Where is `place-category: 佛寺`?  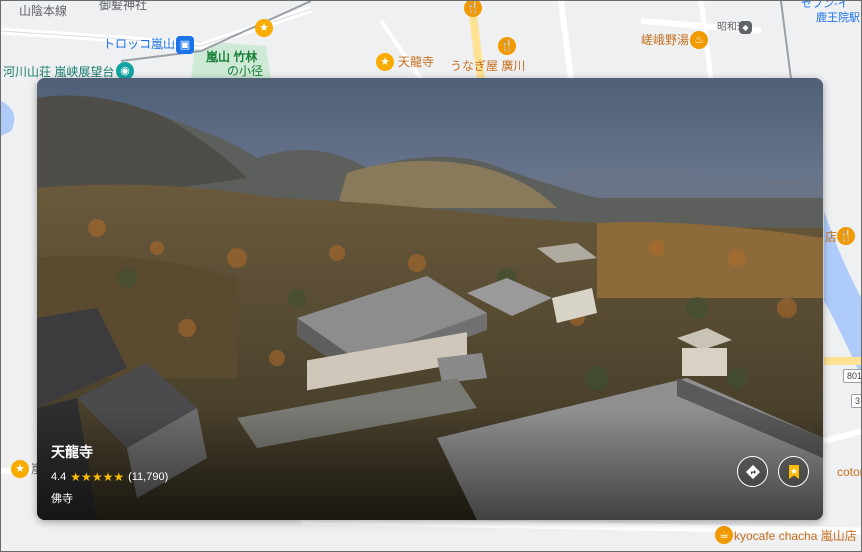 place-category: 佛寺 is located at coordinates (62, 499).